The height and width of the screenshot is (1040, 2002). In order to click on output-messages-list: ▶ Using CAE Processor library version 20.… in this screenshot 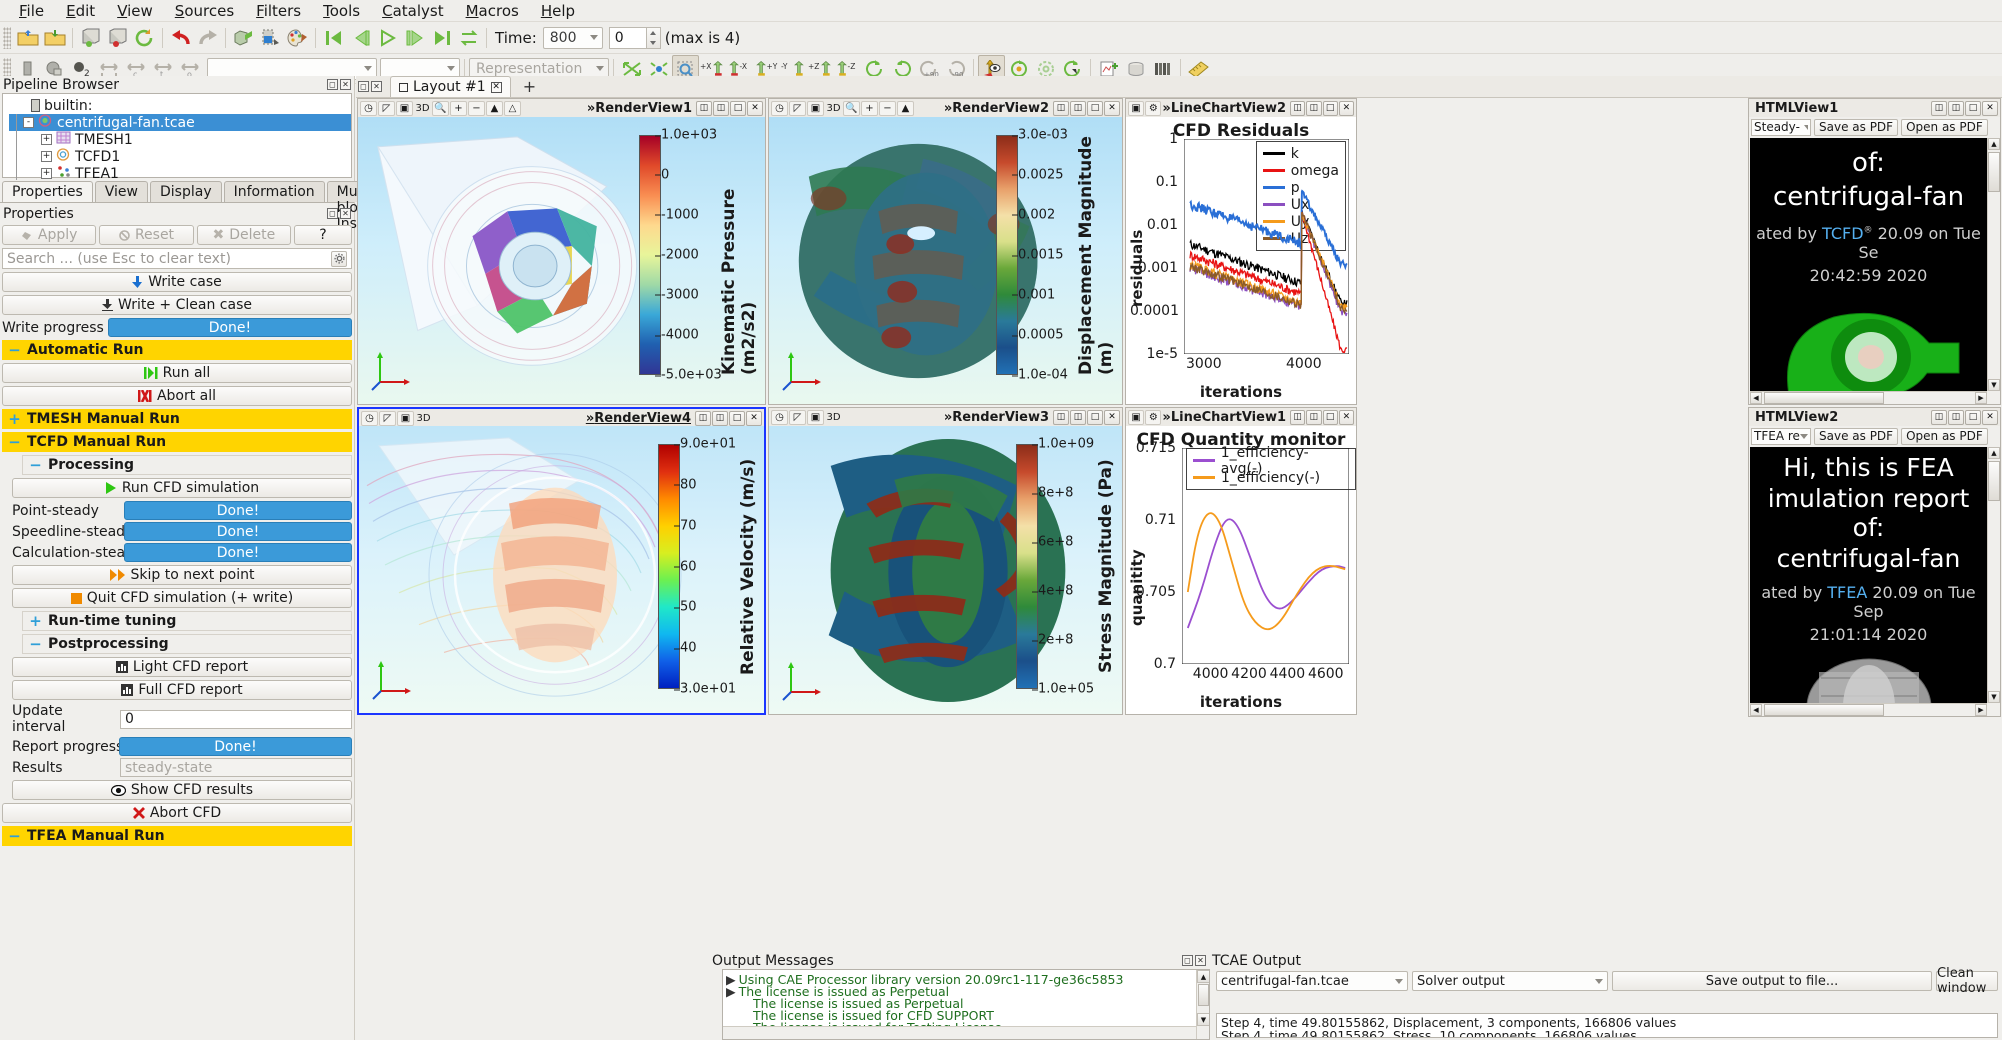, I will do `click(966, 1004)`.